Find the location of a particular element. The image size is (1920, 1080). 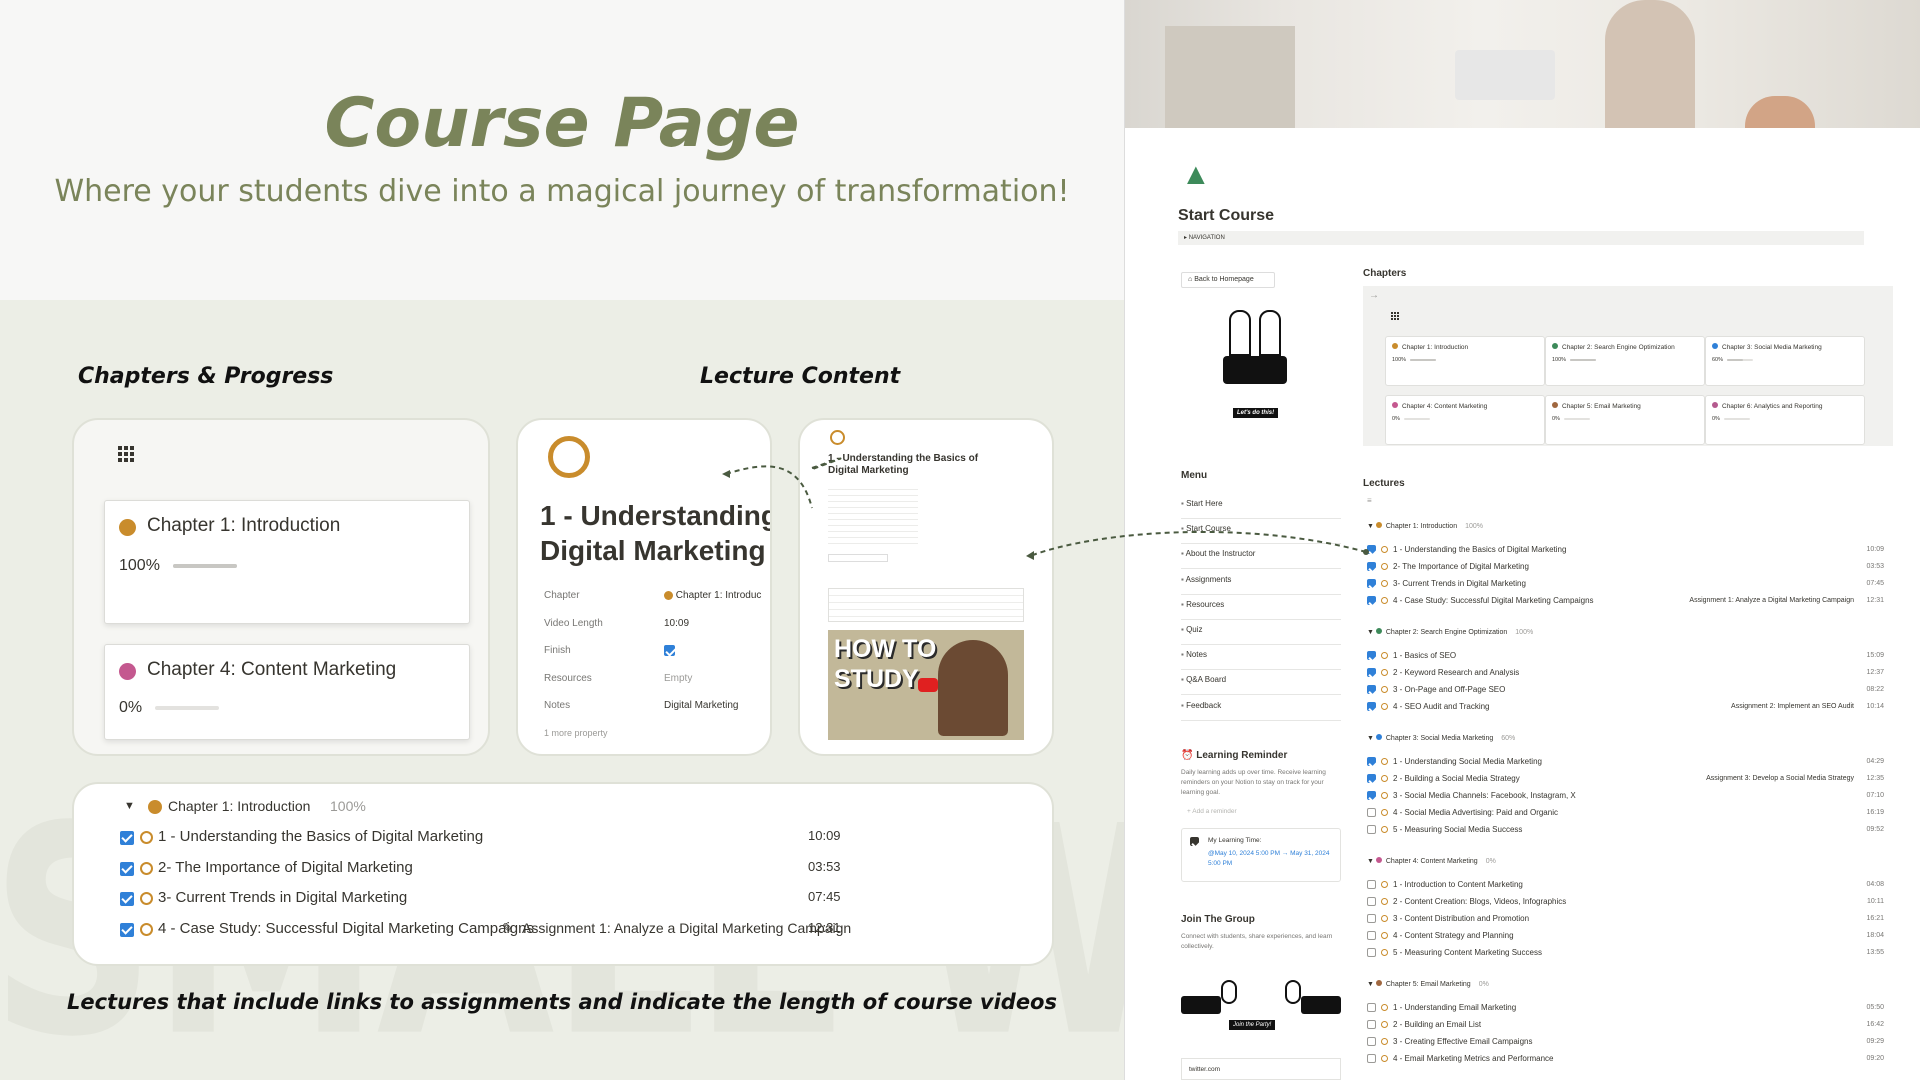

assignment-link: Assignment 2: Implement an SEO Audit is located at coordinates (1792, 707).